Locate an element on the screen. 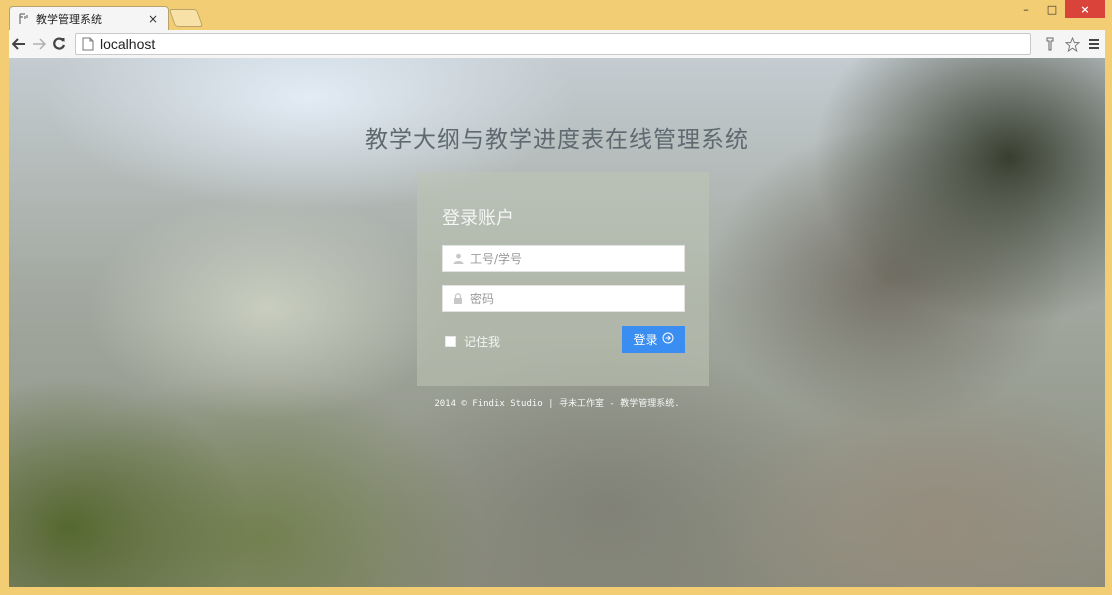  bookmark-star-icon is located at coordinates (1072, 44).